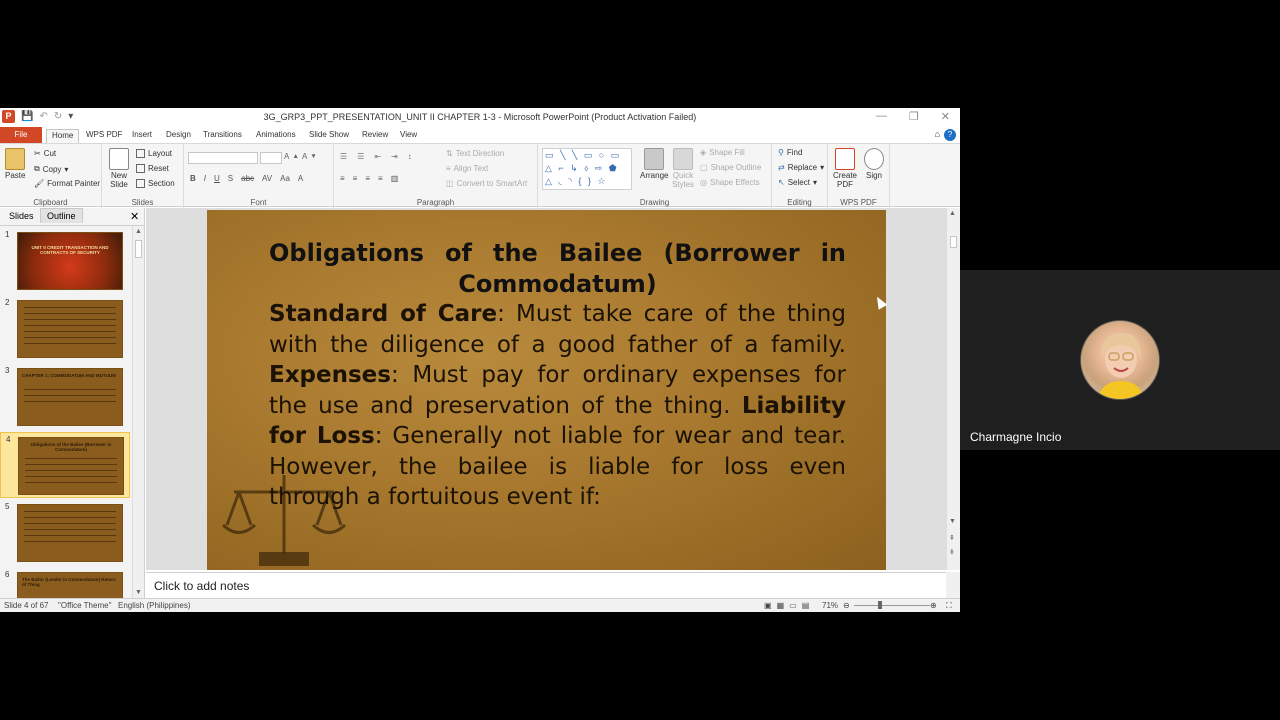 The height and width of the screenshot is (720, 1280). I want to click on text-direction-button: ⇅ Text Direction, so click(475, 153).